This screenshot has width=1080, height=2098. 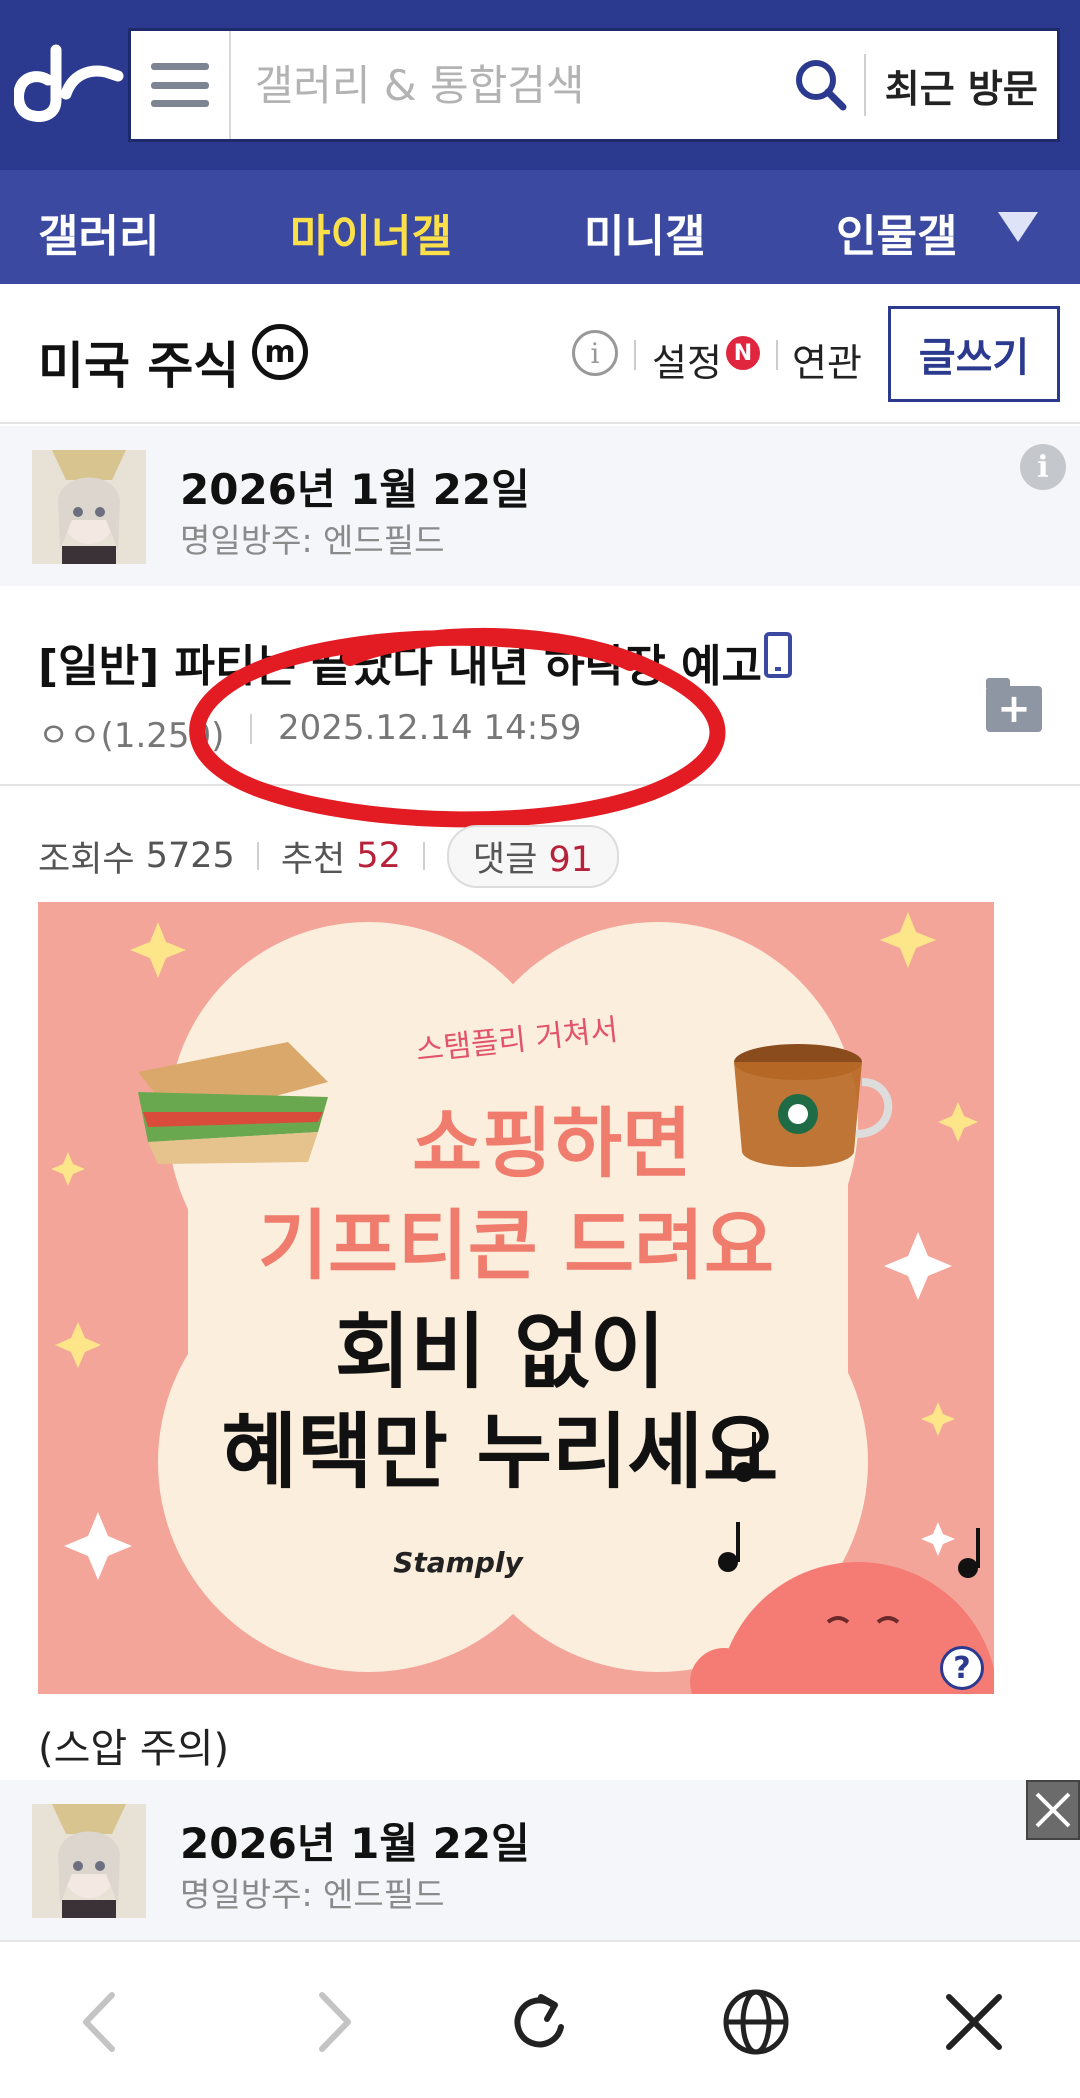 I want to click on globe-button, so click(x=756, y=2022).